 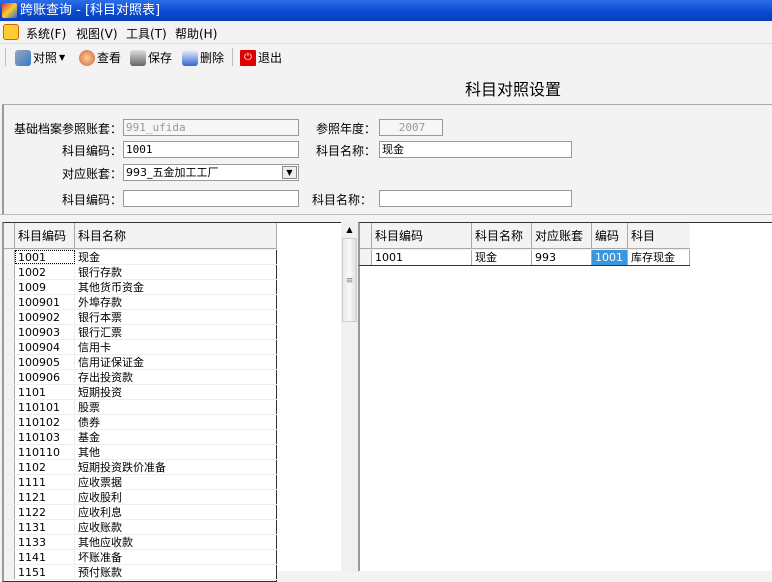 What do you see at coordinates (45, 362) in the screenshot?
I see `cell-code: 100905` at bounding box center [45, 362].